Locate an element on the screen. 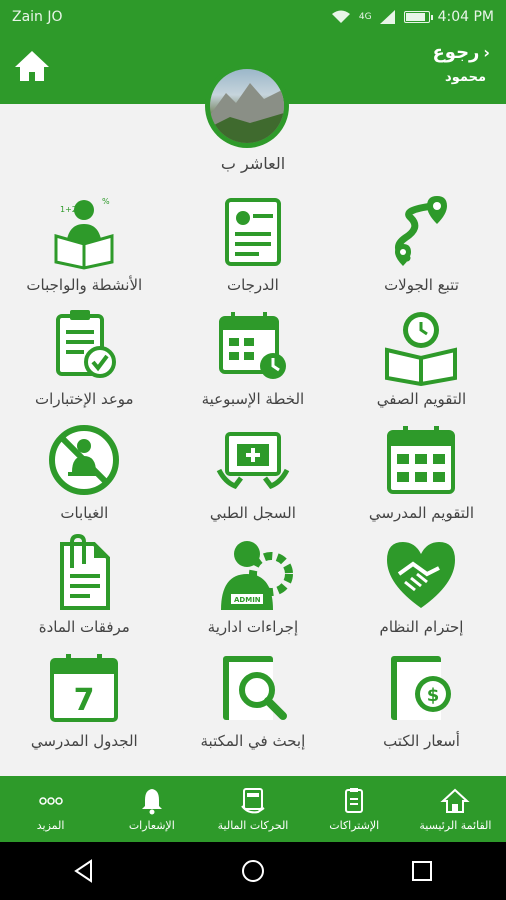  tile-library-search: إبحث في المكتبة is located at coordinates (253, 705).